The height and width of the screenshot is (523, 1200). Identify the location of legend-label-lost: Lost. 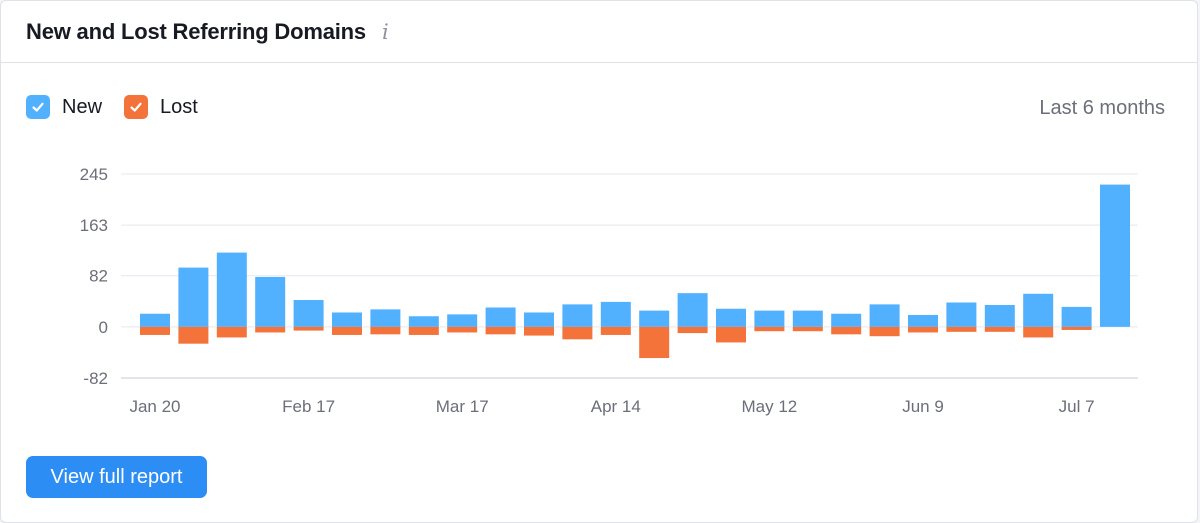
(179, 106).